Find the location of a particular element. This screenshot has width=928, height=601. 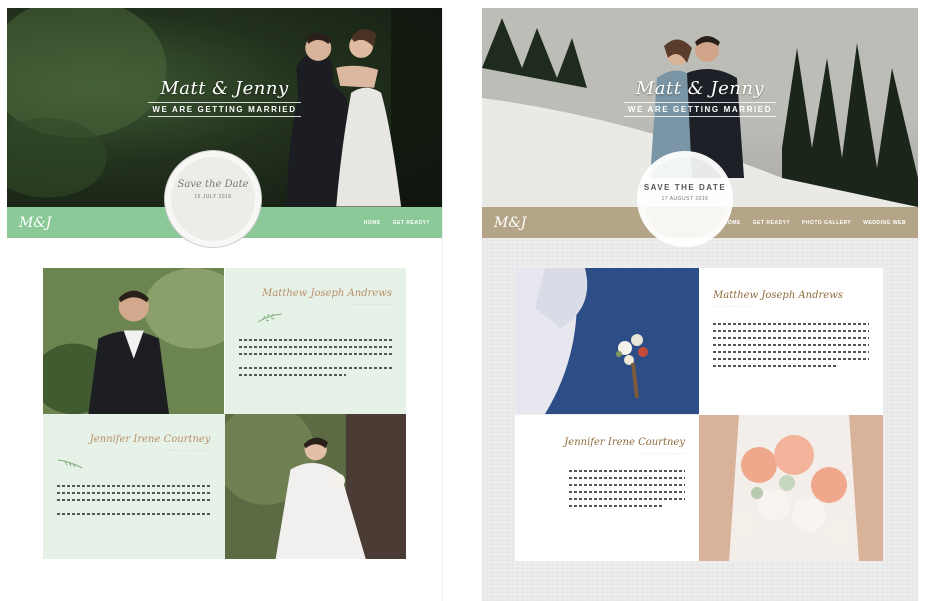

bouquet-photo is located at coordinates (791, 488).